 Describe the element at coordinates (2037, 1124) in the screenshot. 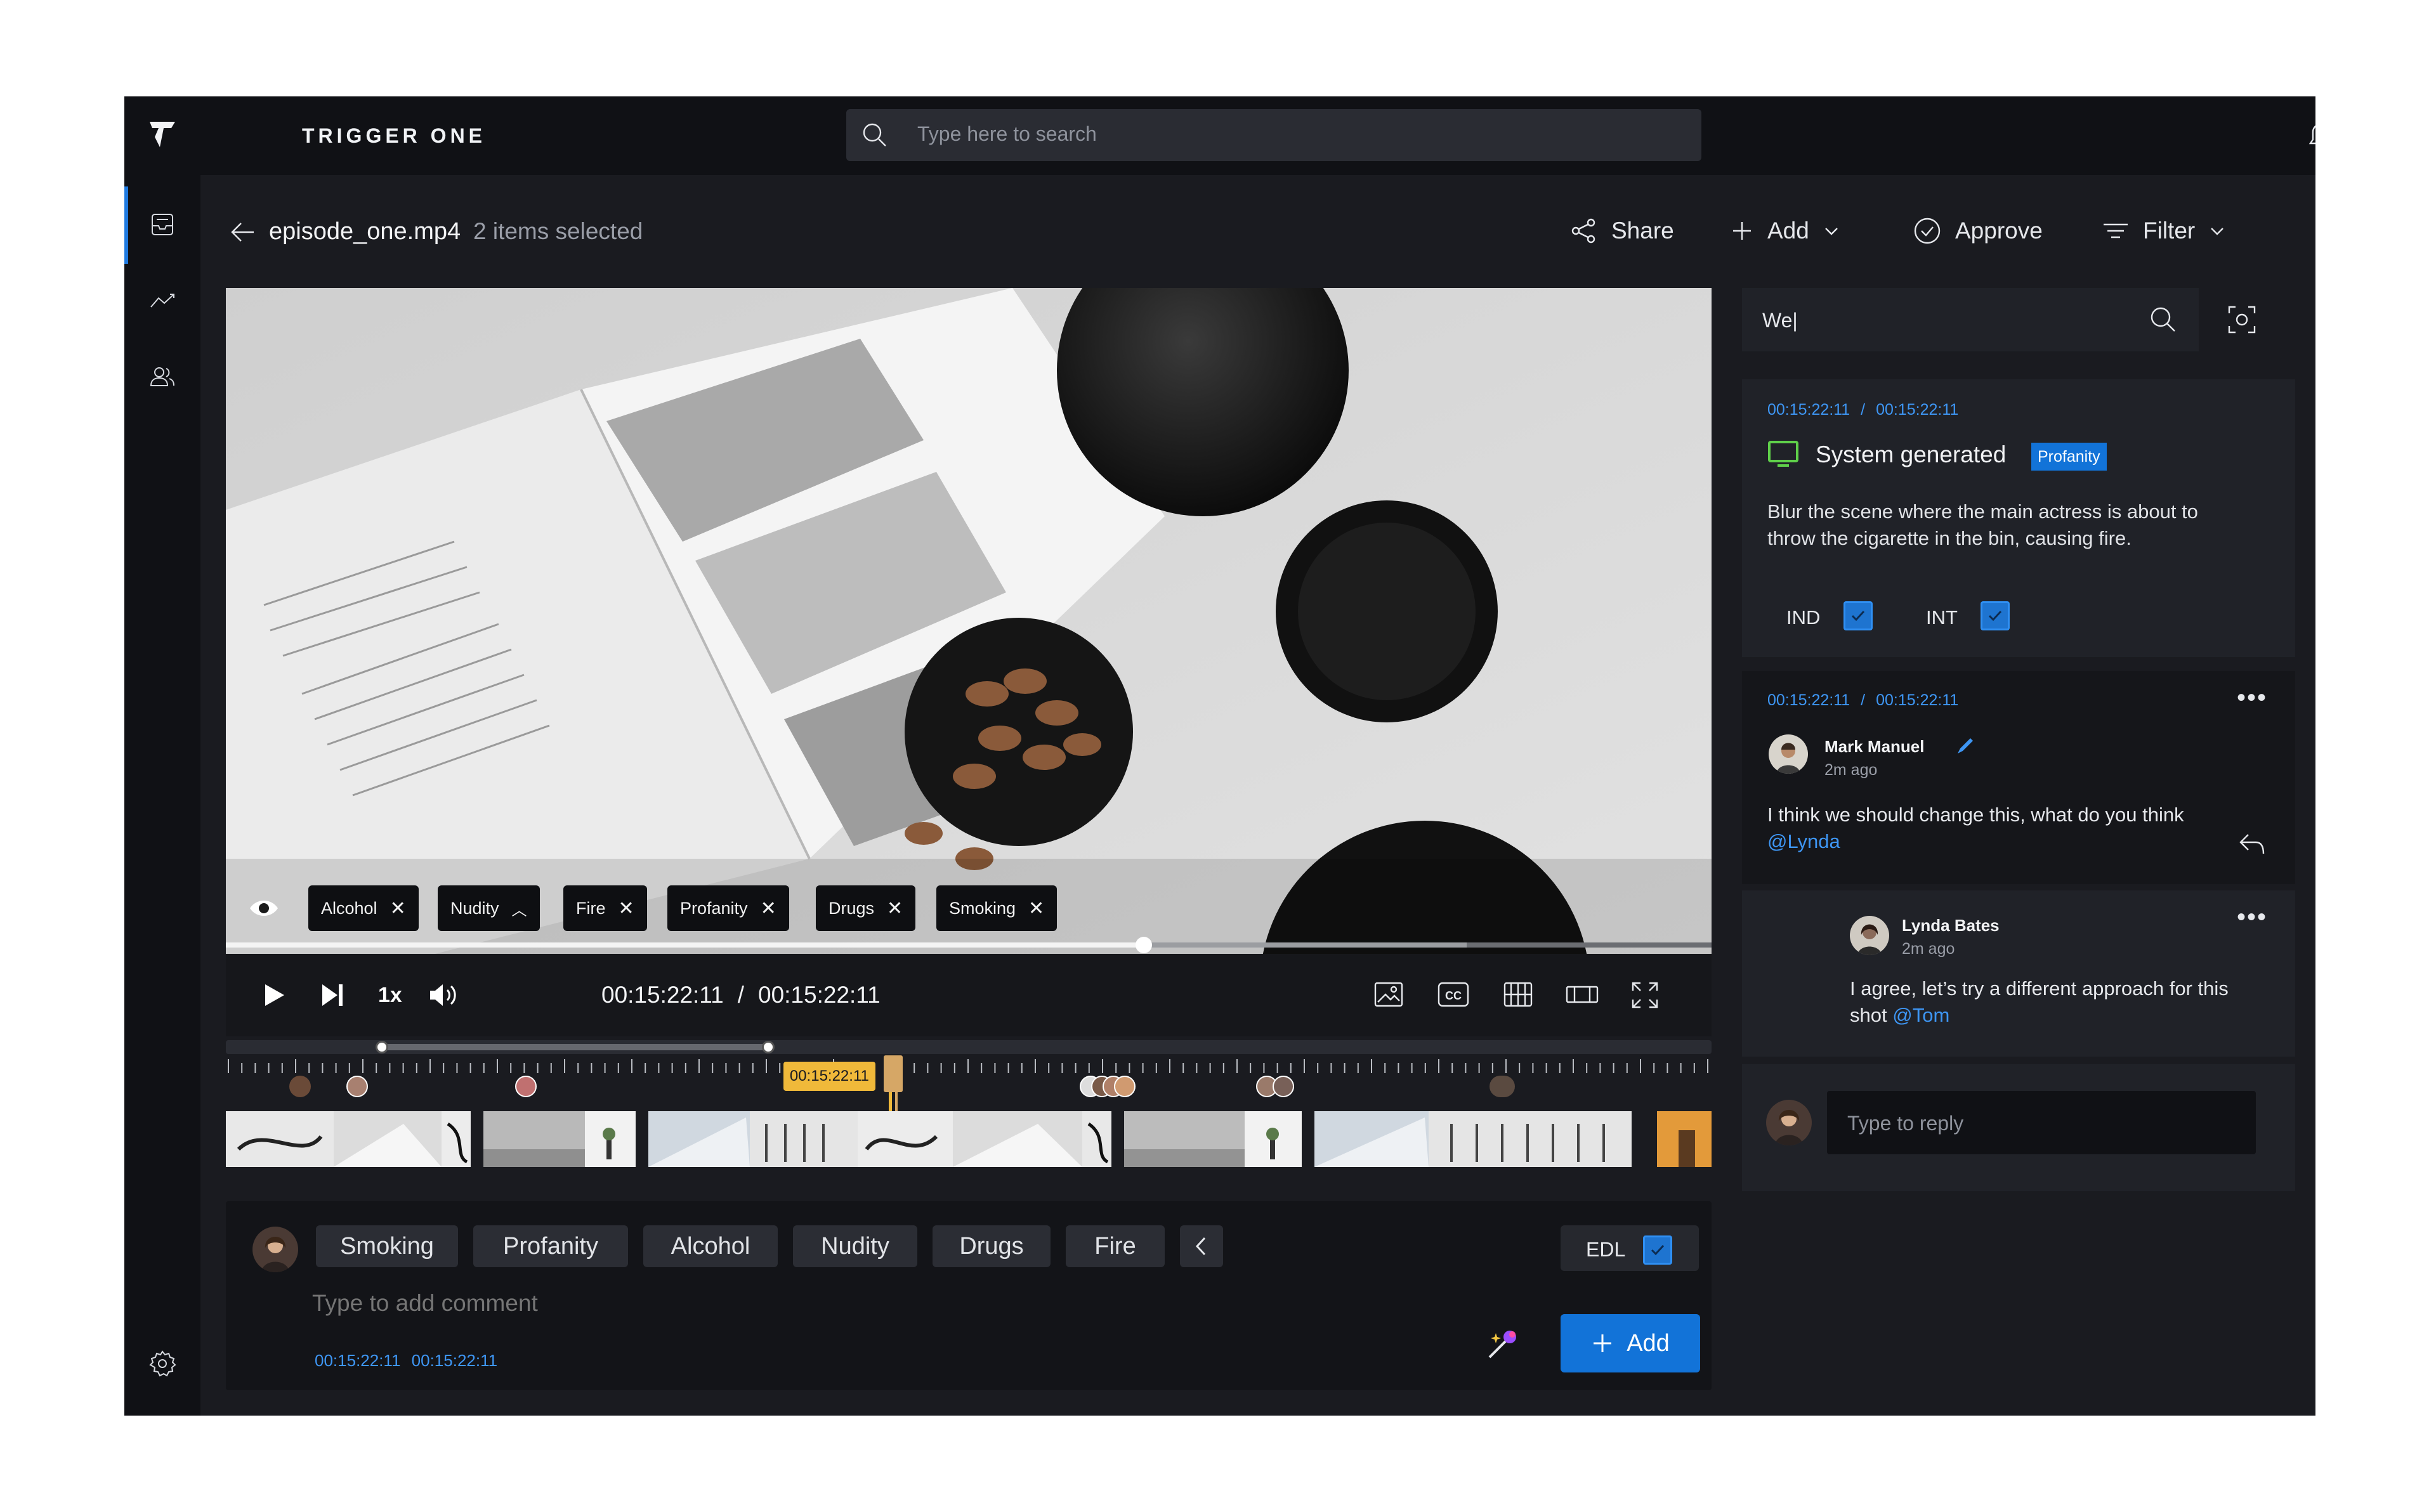

I see `reply-input` at that location.